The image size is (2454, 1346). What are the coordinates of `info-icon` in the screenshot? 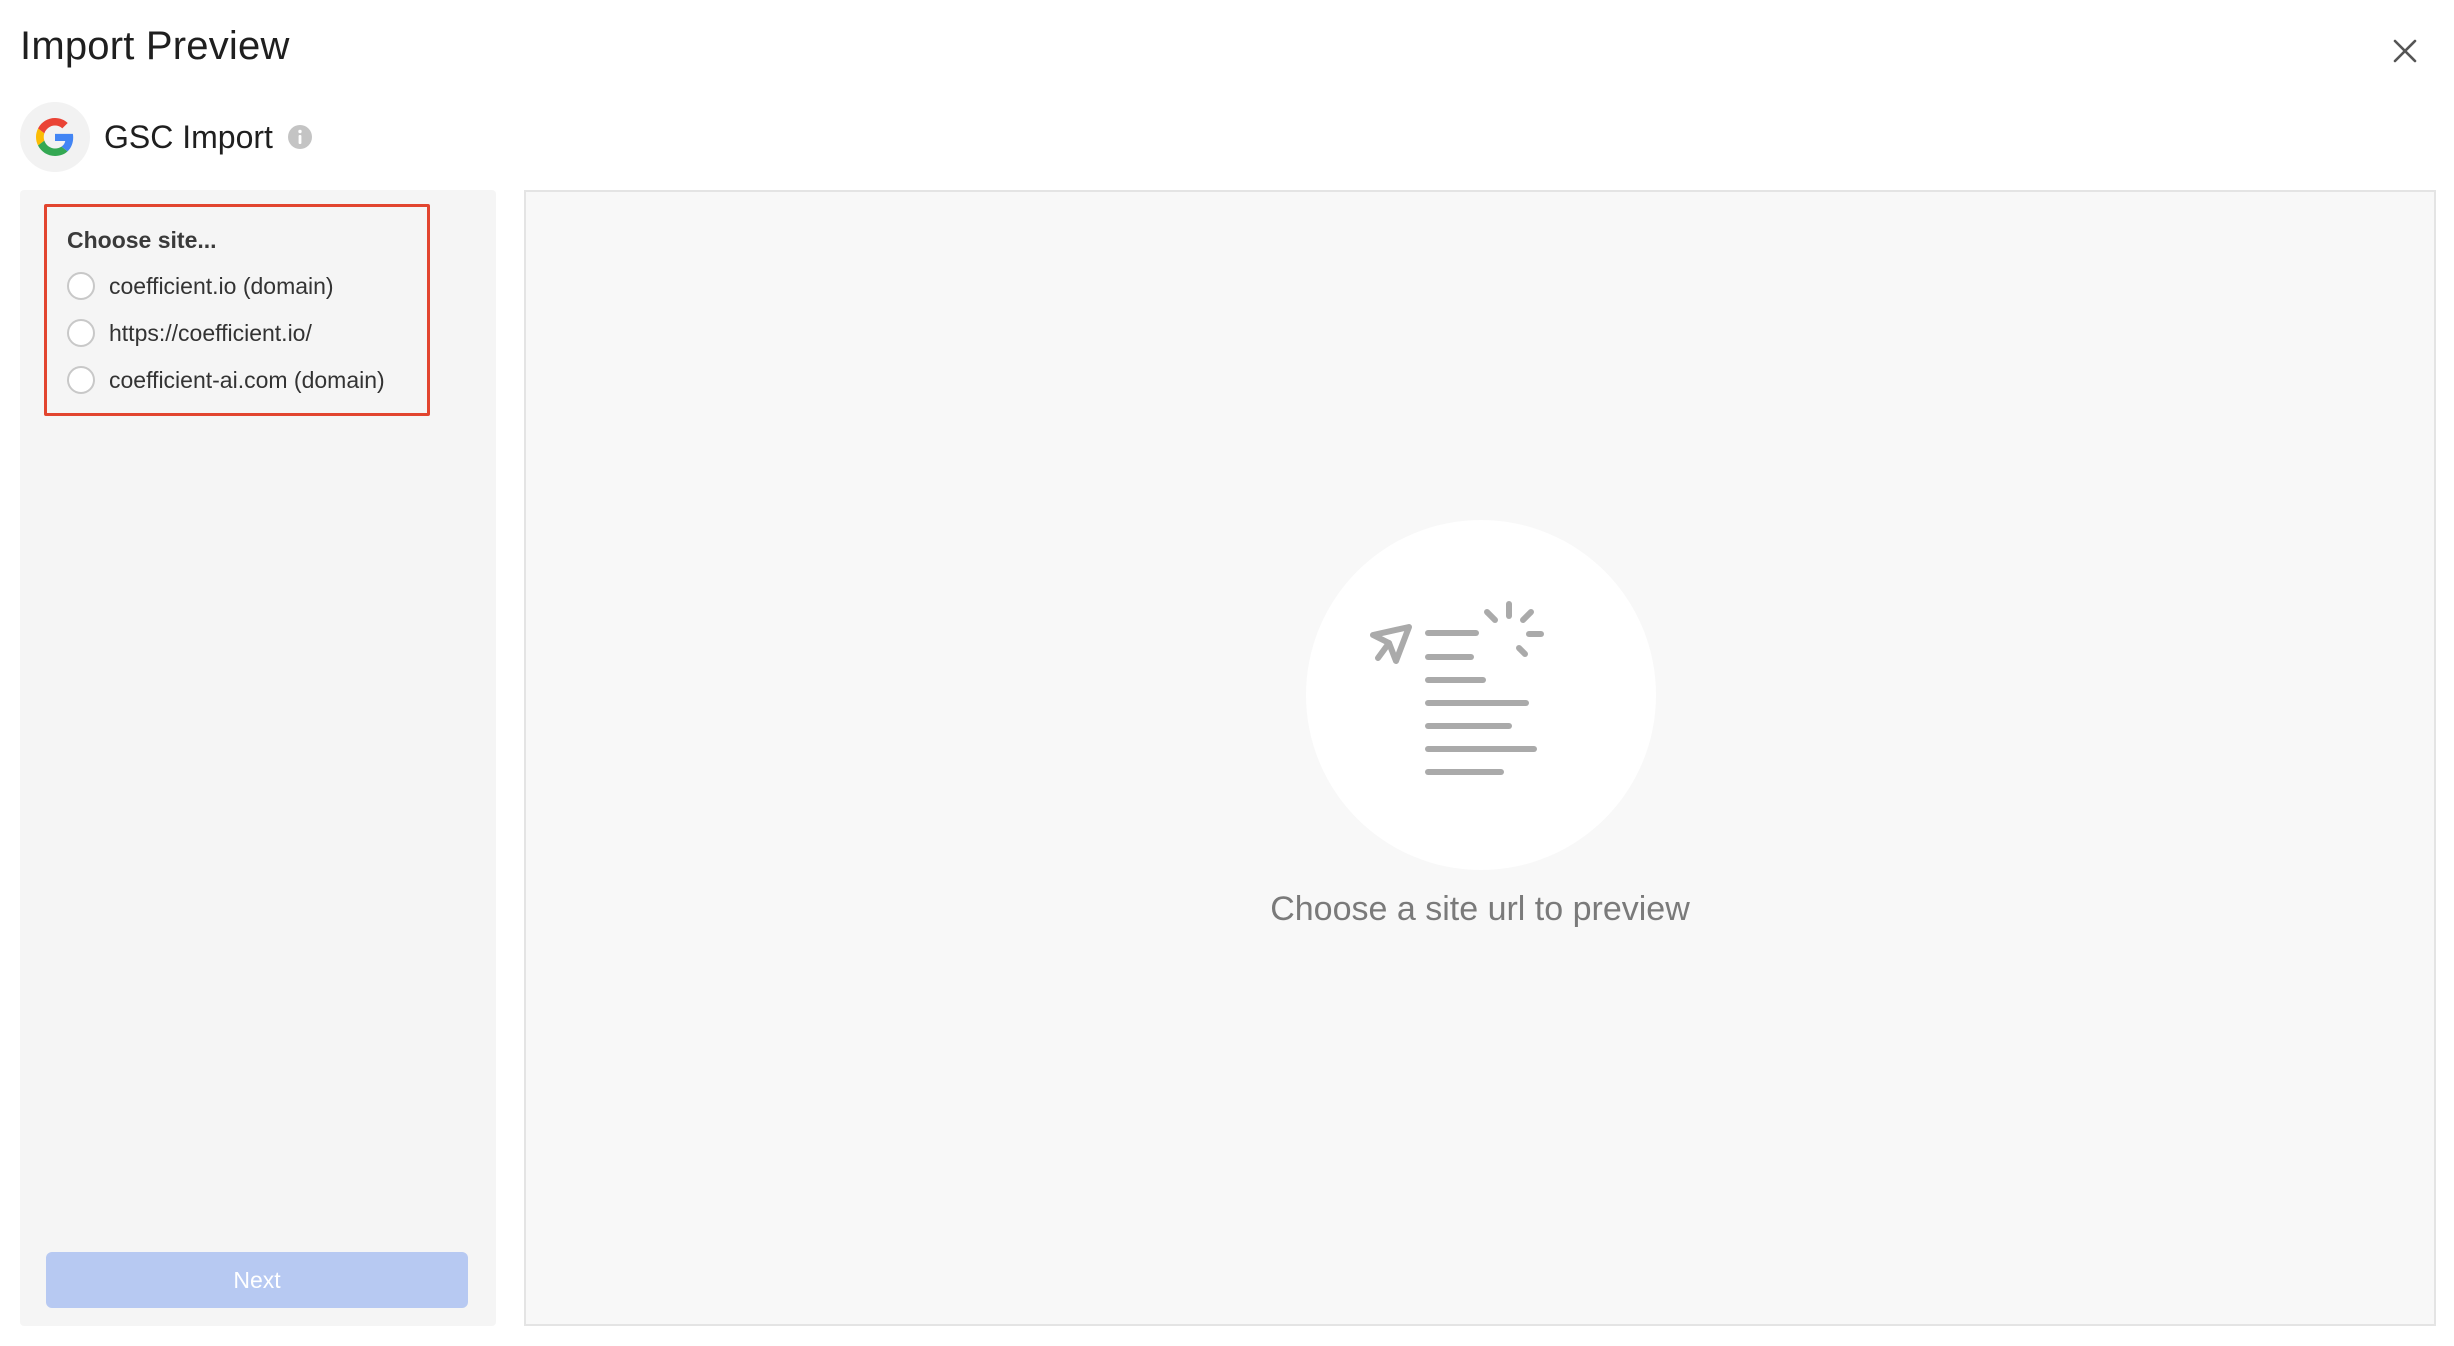 It's located at (299, 137).